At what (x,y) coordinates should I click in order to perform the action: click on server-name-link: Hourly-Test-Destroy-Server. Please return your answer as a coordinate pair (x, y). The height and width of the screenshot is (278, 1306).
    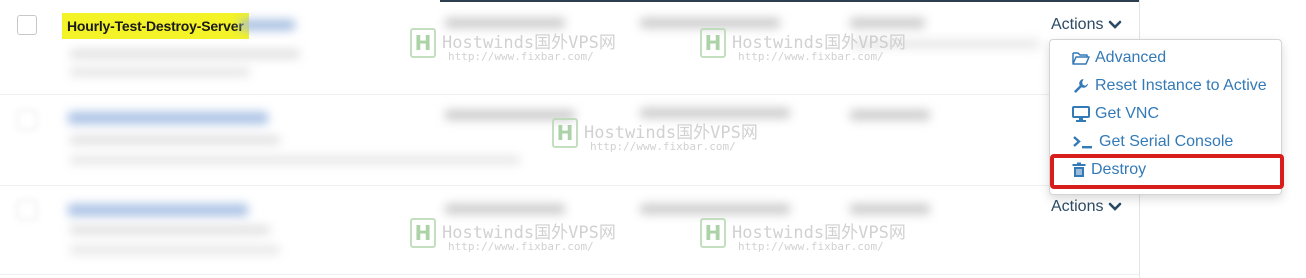
    Looking at the image, I should click on (155, 26).